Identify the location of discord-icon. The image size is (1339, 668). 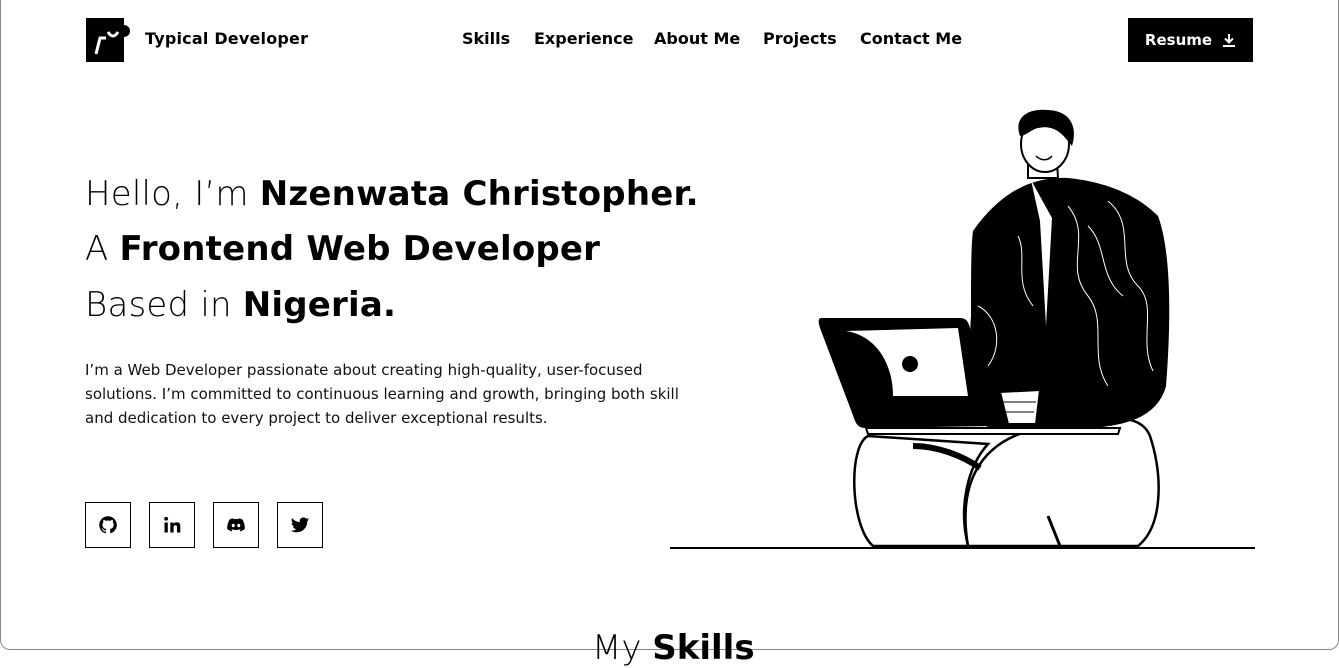
(236, 525).